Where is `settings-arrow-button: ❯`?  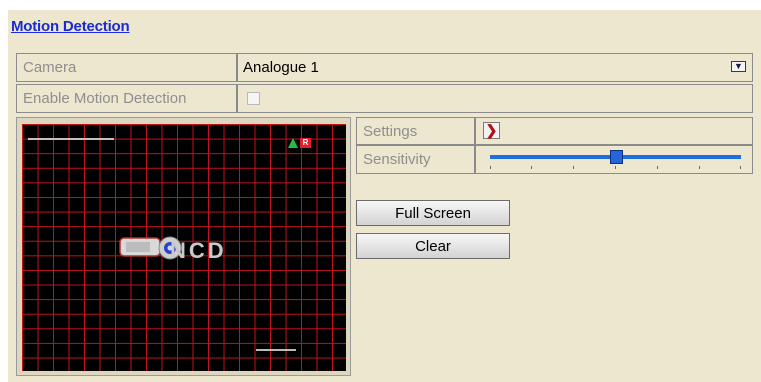
settings-arrow-button: ❯ is located at coordinates (491, 130).